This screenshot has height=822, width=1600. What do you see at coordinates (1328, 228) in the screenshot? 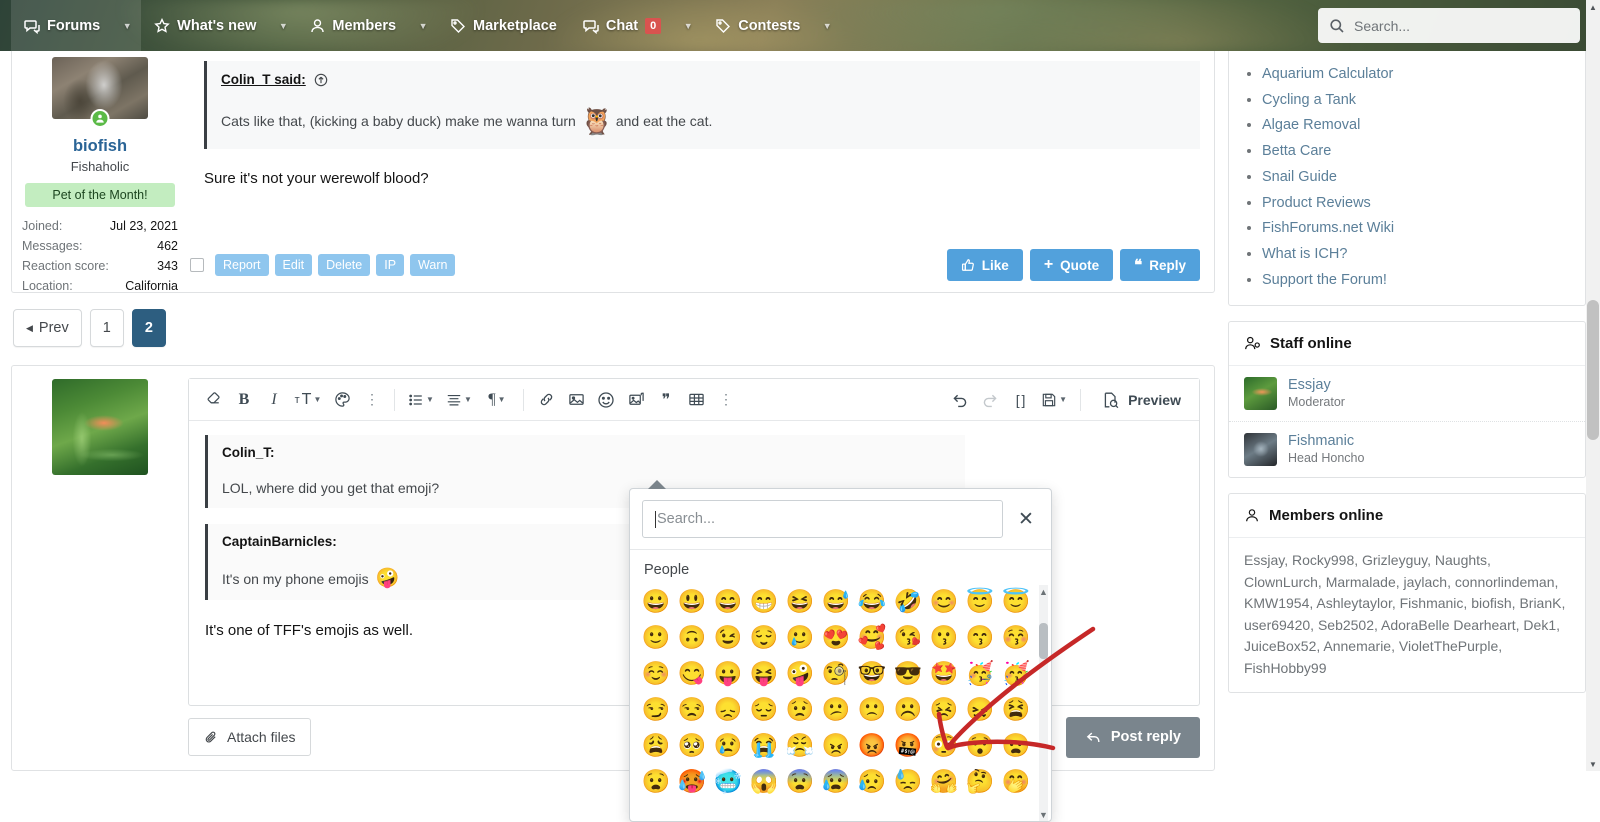
I see `resource-link: FishForums.net Wiki` at bounding box center [1328, 228].